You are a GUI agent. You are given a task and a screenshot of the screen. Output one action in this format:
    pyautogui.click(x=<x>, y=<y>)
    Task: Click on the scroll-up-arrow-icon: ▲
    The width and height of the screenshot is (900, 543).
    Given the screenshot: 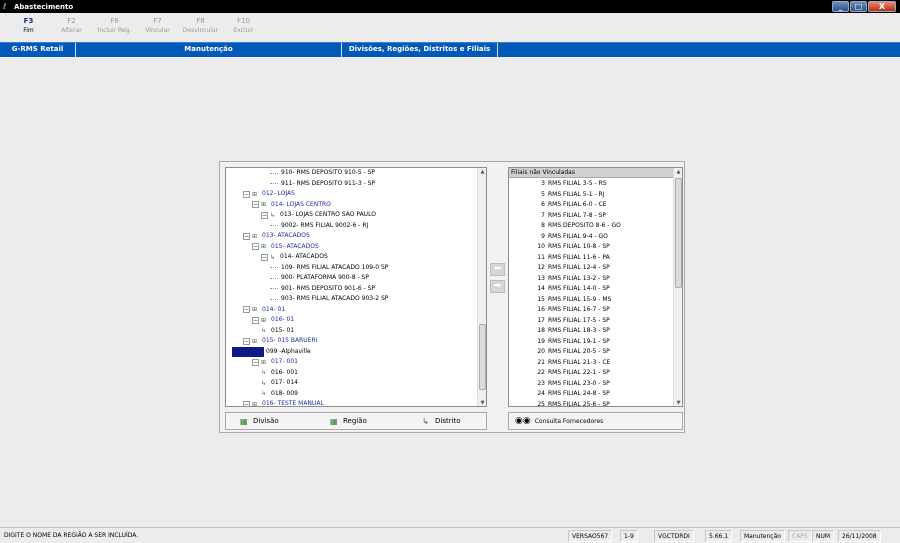 What is the action you would take?
    pyautogui.click(x=482, y=172)
    